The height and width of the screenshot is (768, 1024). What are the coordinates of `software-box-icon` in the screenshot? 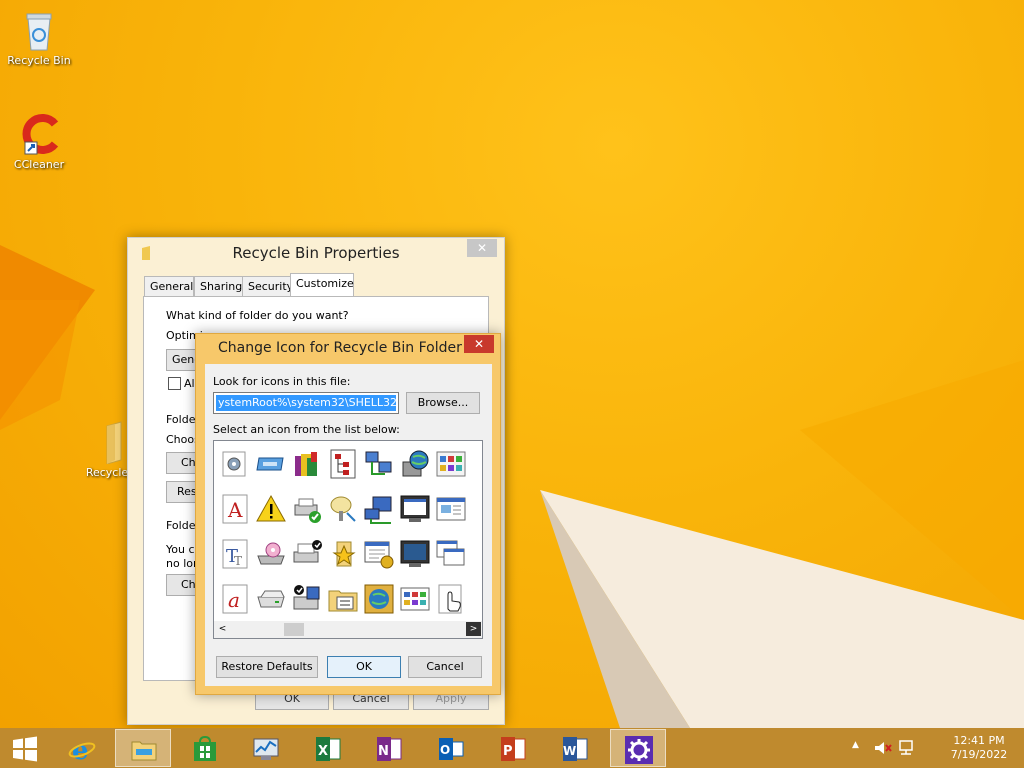 It's located at (306, 464).